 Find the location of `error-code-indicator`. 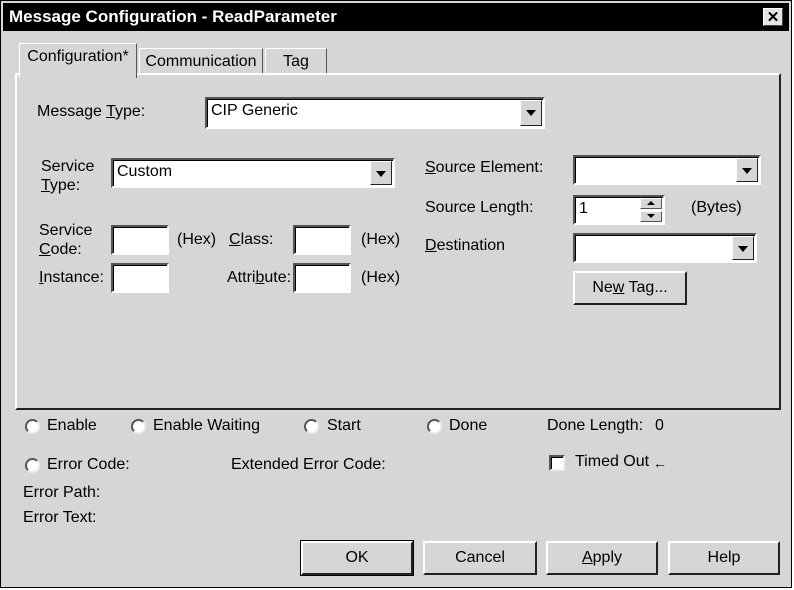

error-code-indicator is located at coordinates (32, 465).